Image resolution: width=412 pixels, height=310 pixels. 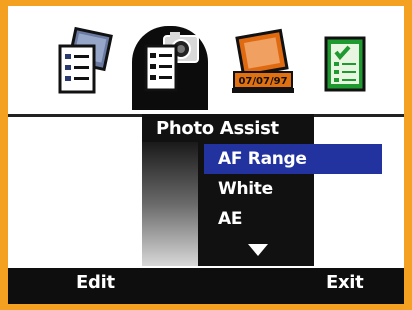 I want to click on photo-list-icon, so click(x=86, y=61).